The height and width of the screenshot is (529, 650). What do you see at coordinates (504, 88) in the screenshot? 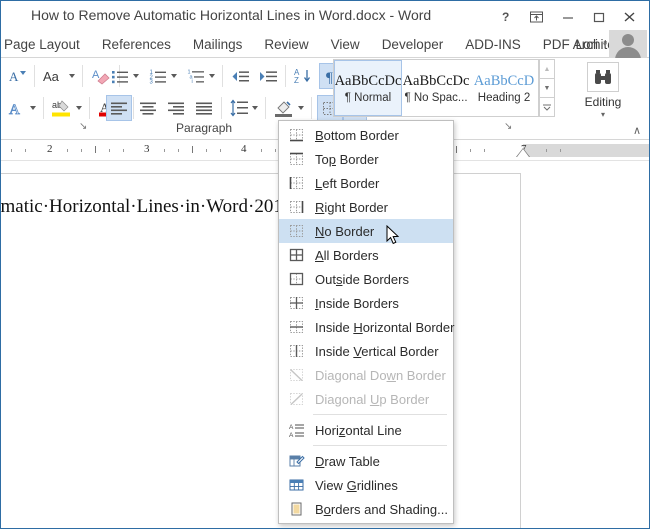
I see `style-item-heading-2: AaBbCcD Heading 2` at bounding box center [504, 88].